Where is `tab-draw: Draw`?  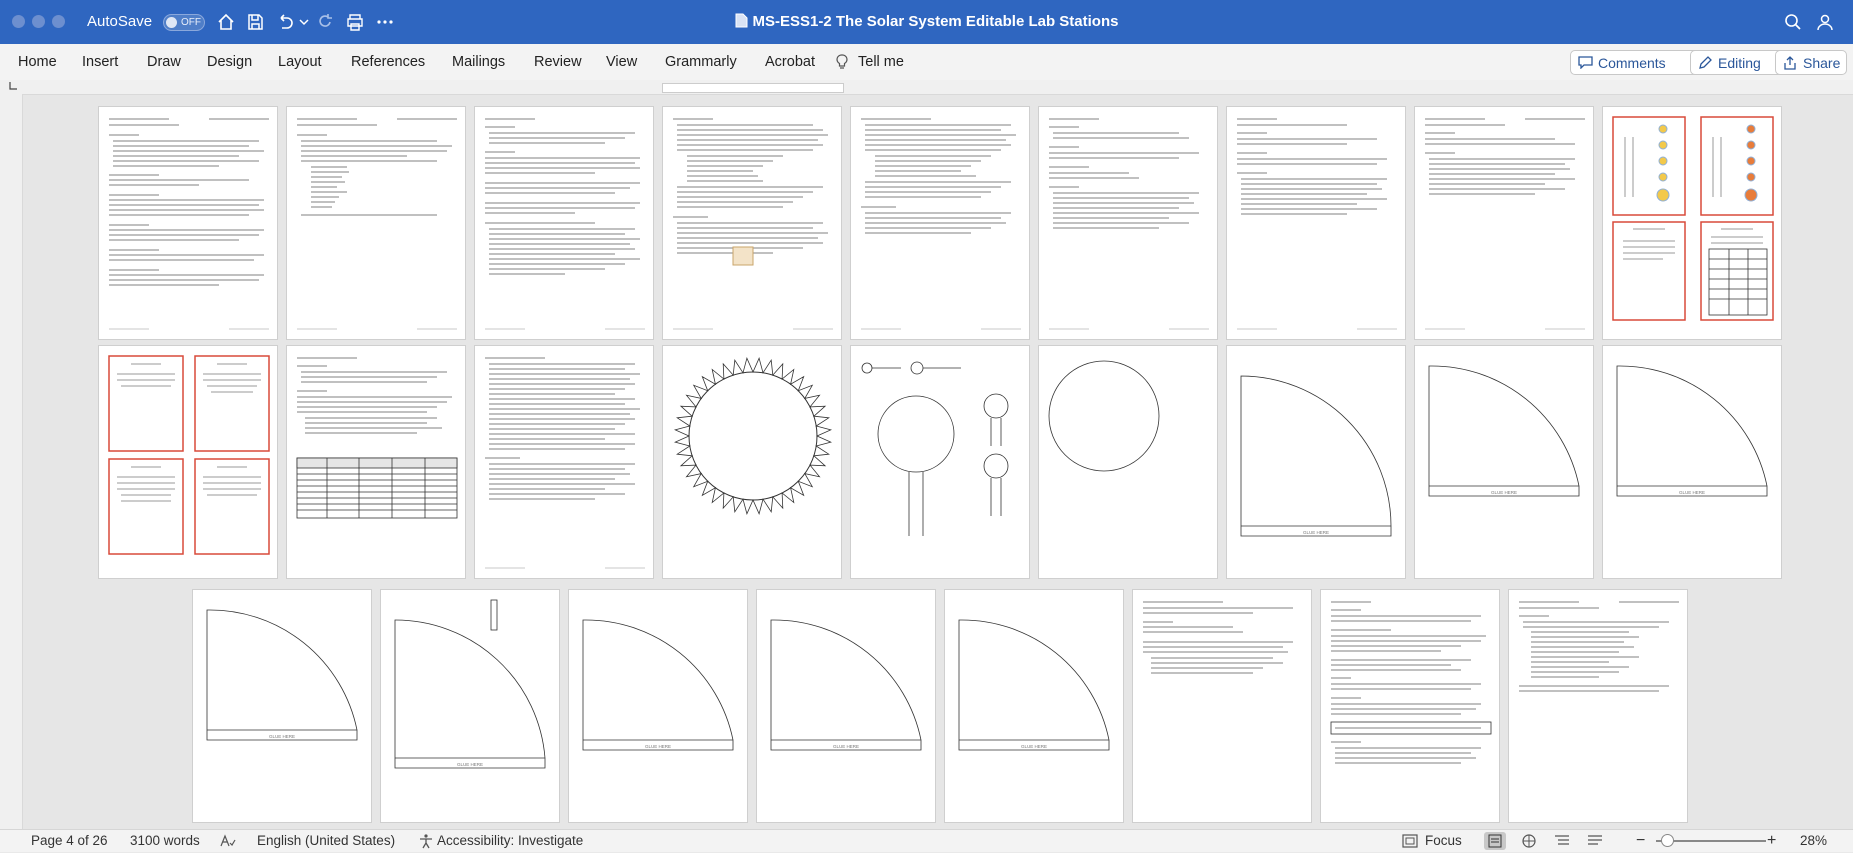 tab-draw: Draw is located at coordinates (164, 62).